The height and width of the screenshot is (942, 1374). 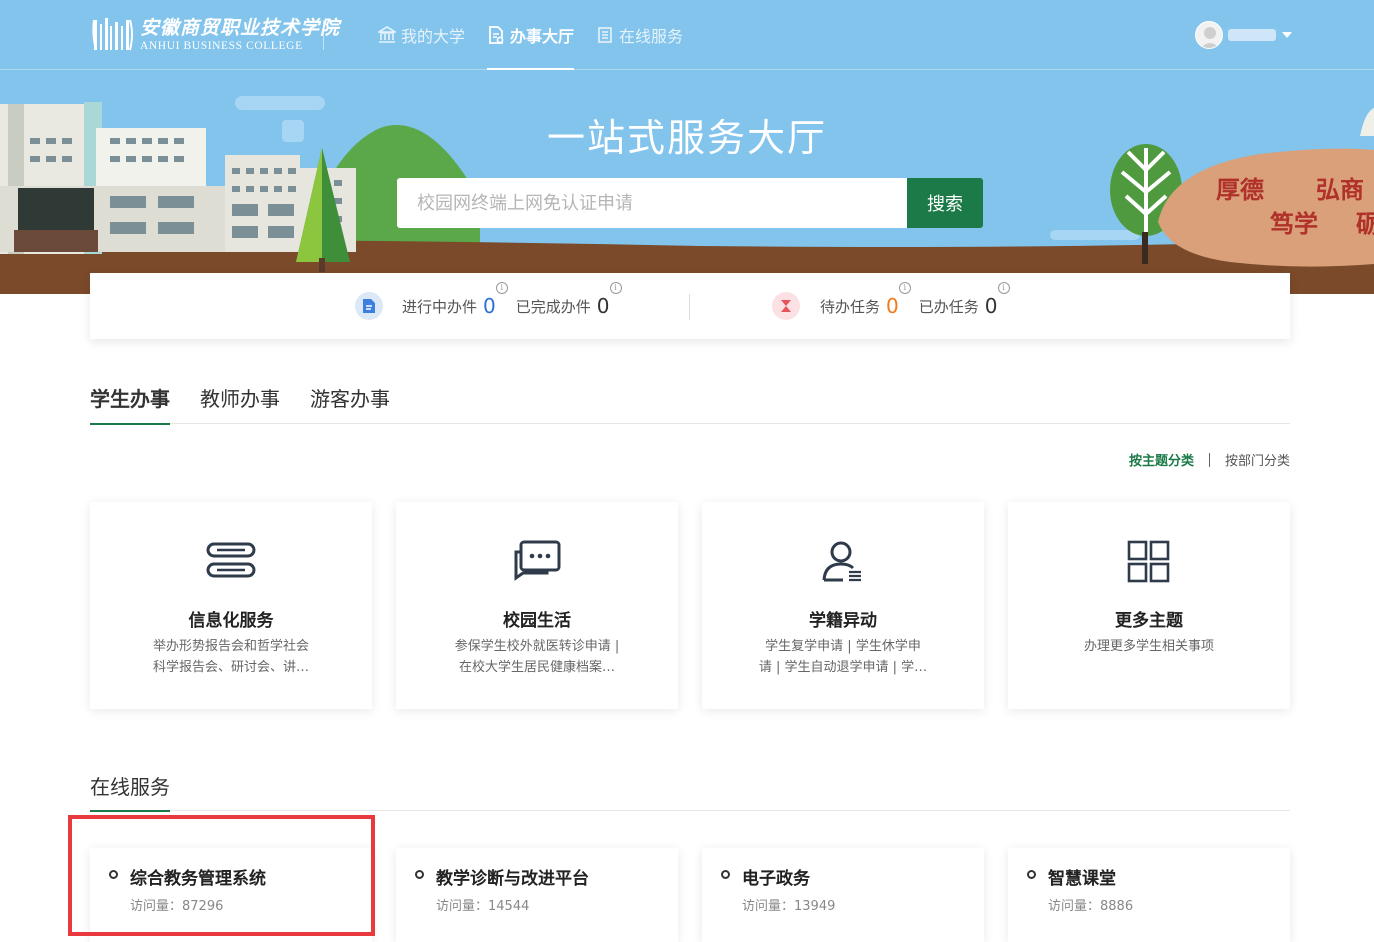 I want to click on chat-icon, so click(x=537, y=560).